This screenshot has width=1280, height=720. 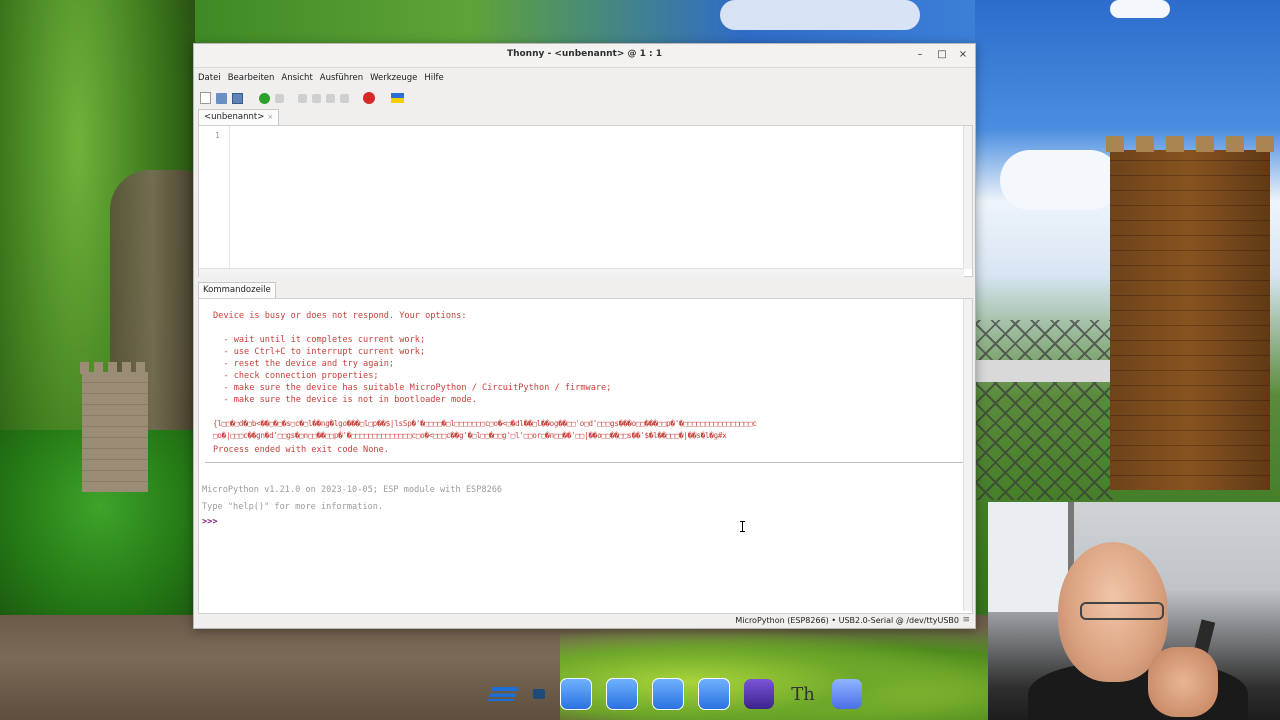 I want to click on stop-icon, so click(x=369, y=98).